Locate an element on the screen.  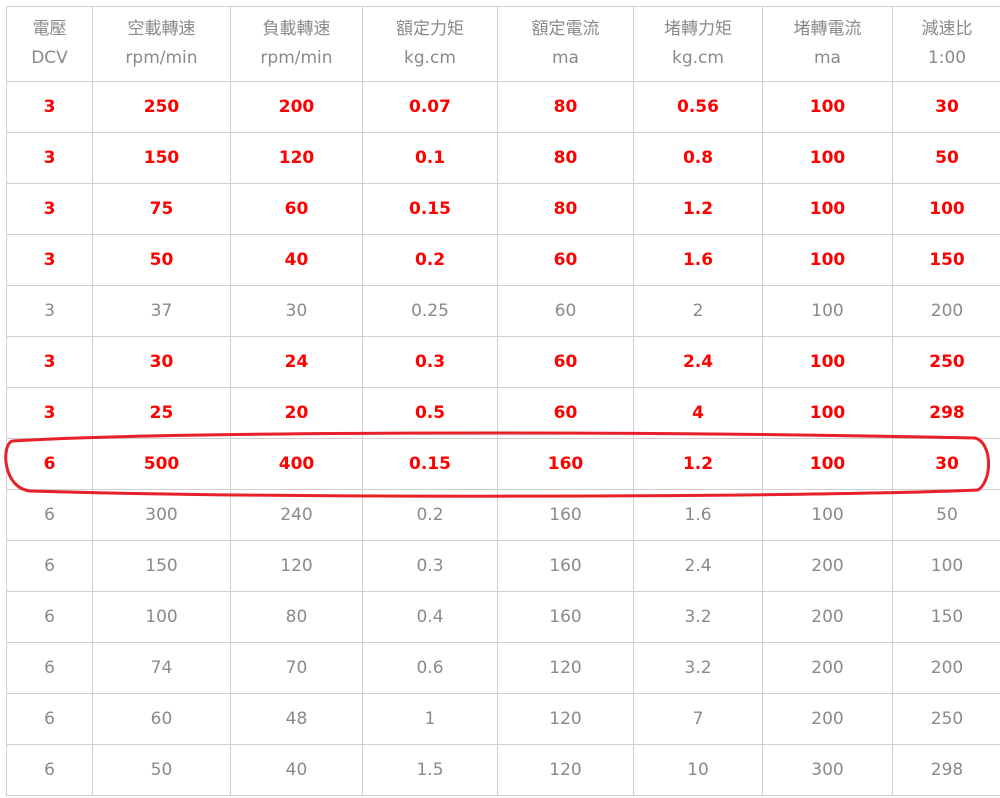
table-cell: 25 is located at coordinates (161, 413).